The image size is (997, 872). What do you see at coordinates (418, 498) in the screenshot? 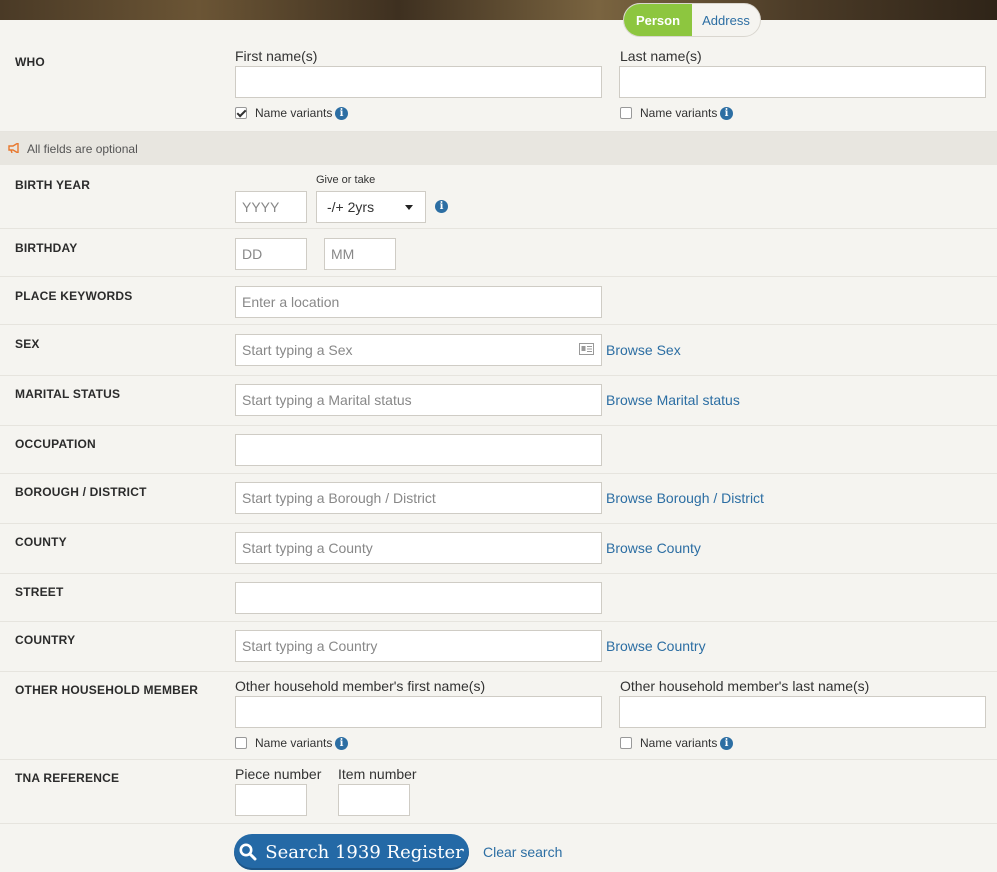
I see `borough-input` at bounding box center [418, 498].